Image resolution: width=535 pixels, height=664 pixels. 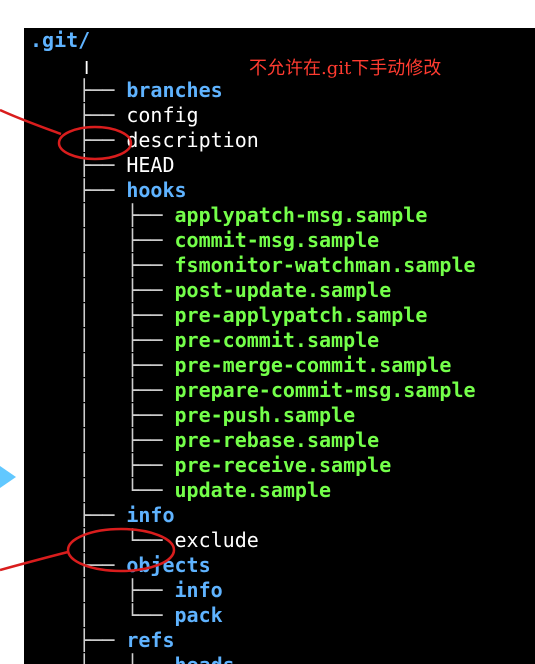 I want to click on tree-row-head: ├── HEAD, so click(x=102, y=152).